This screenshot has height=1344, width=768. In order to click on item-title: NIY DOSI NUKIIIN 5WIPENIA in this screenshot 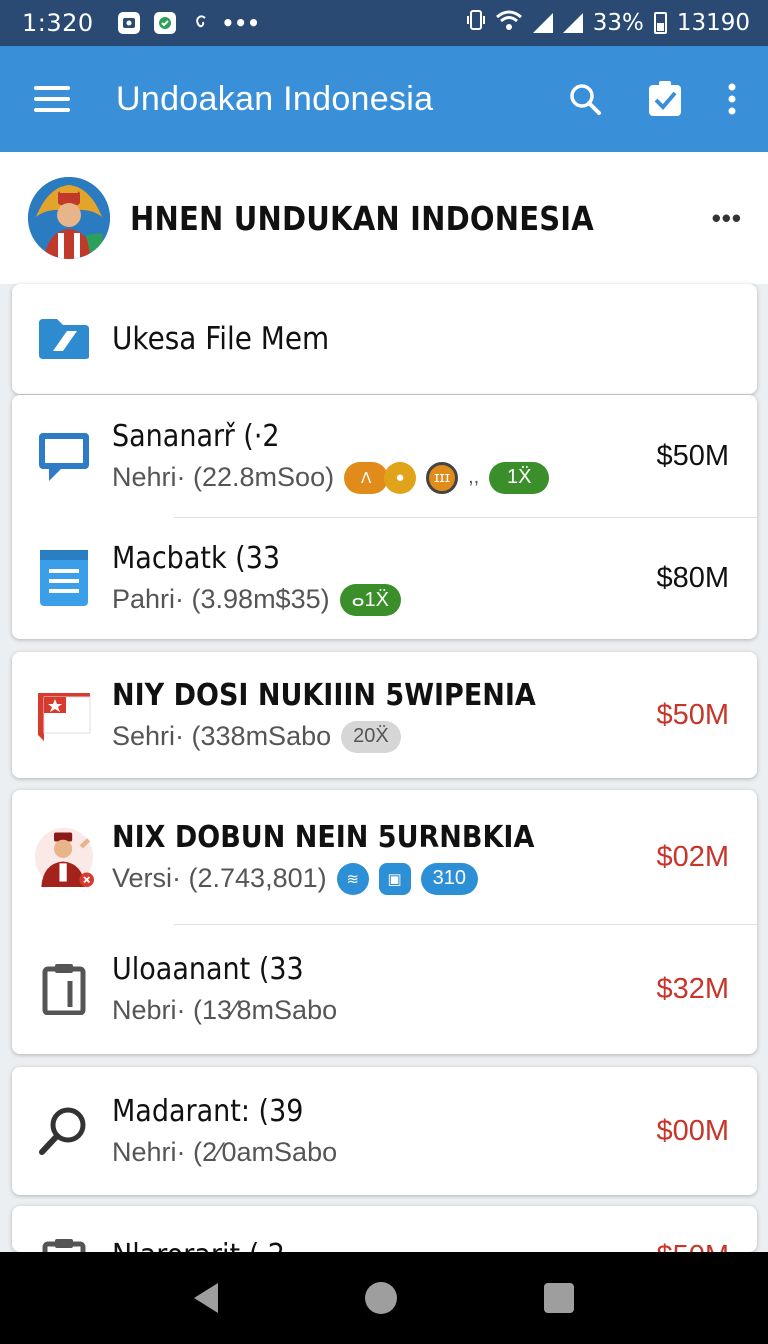, I will do `click(324, 695)`.